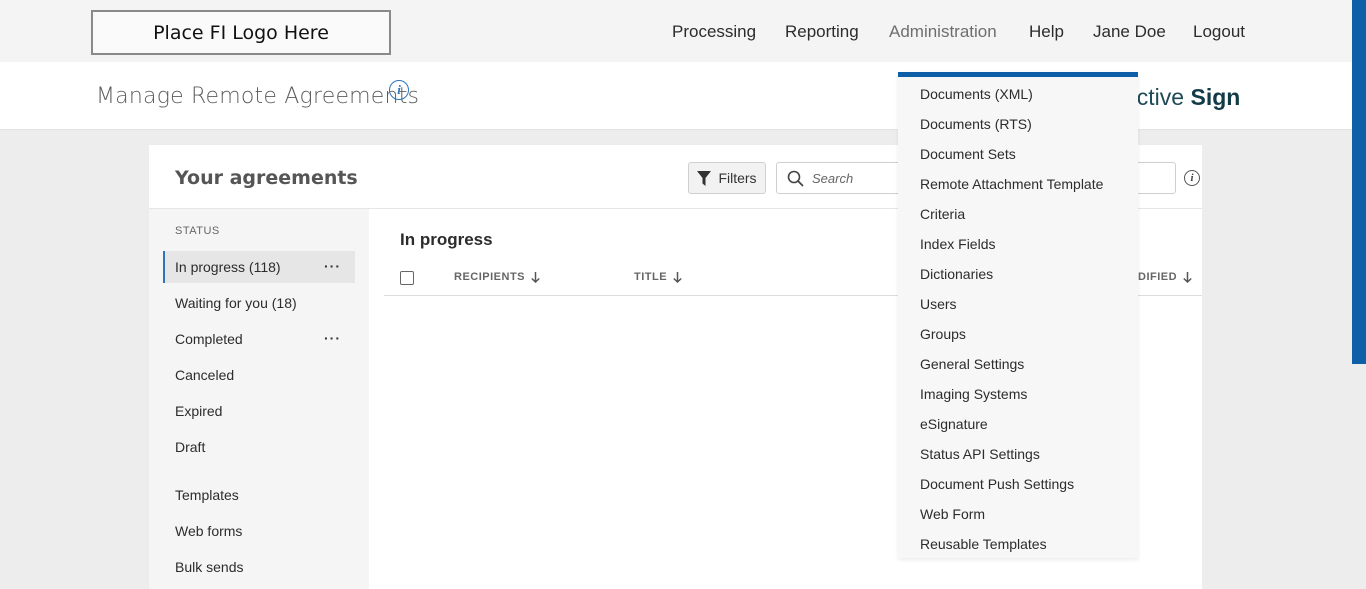 This screenshot has width=1366, height=589. I want to click on column-header-modified: DIFIED, so click(1165, 277).